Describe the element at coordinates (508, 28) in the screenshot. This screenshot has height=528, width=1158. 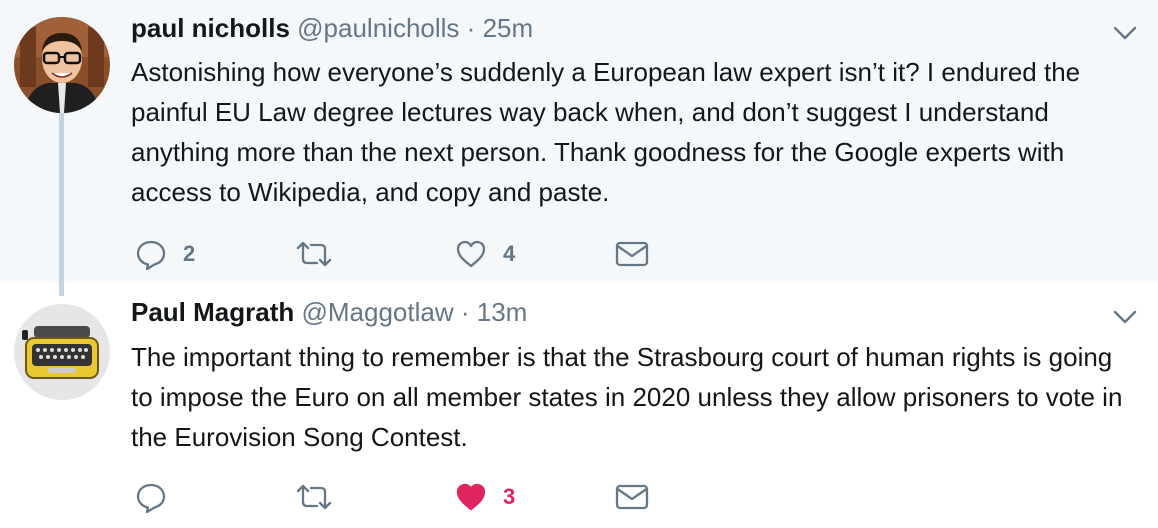
I see `timestamp: 25m` at that location.